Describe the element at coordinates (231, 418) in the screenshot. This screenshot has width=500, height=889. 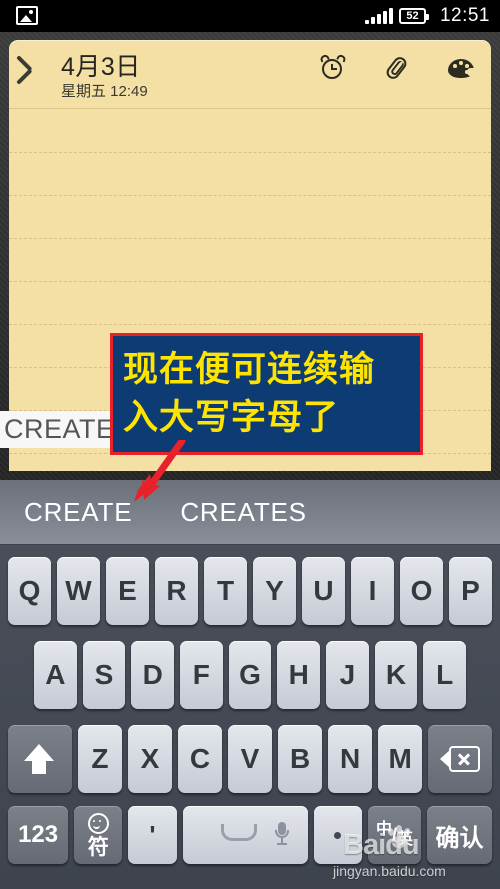
I see `annotation-line-2: 入大写字母了` at that location.